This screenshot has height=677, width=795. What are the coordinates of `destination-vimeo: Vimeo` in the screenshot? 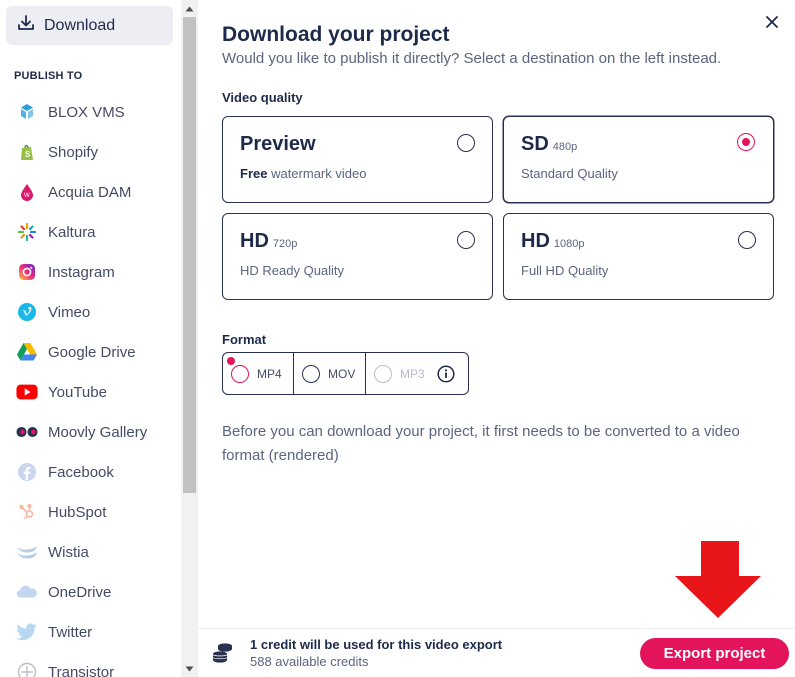 It's located at (90, 312).